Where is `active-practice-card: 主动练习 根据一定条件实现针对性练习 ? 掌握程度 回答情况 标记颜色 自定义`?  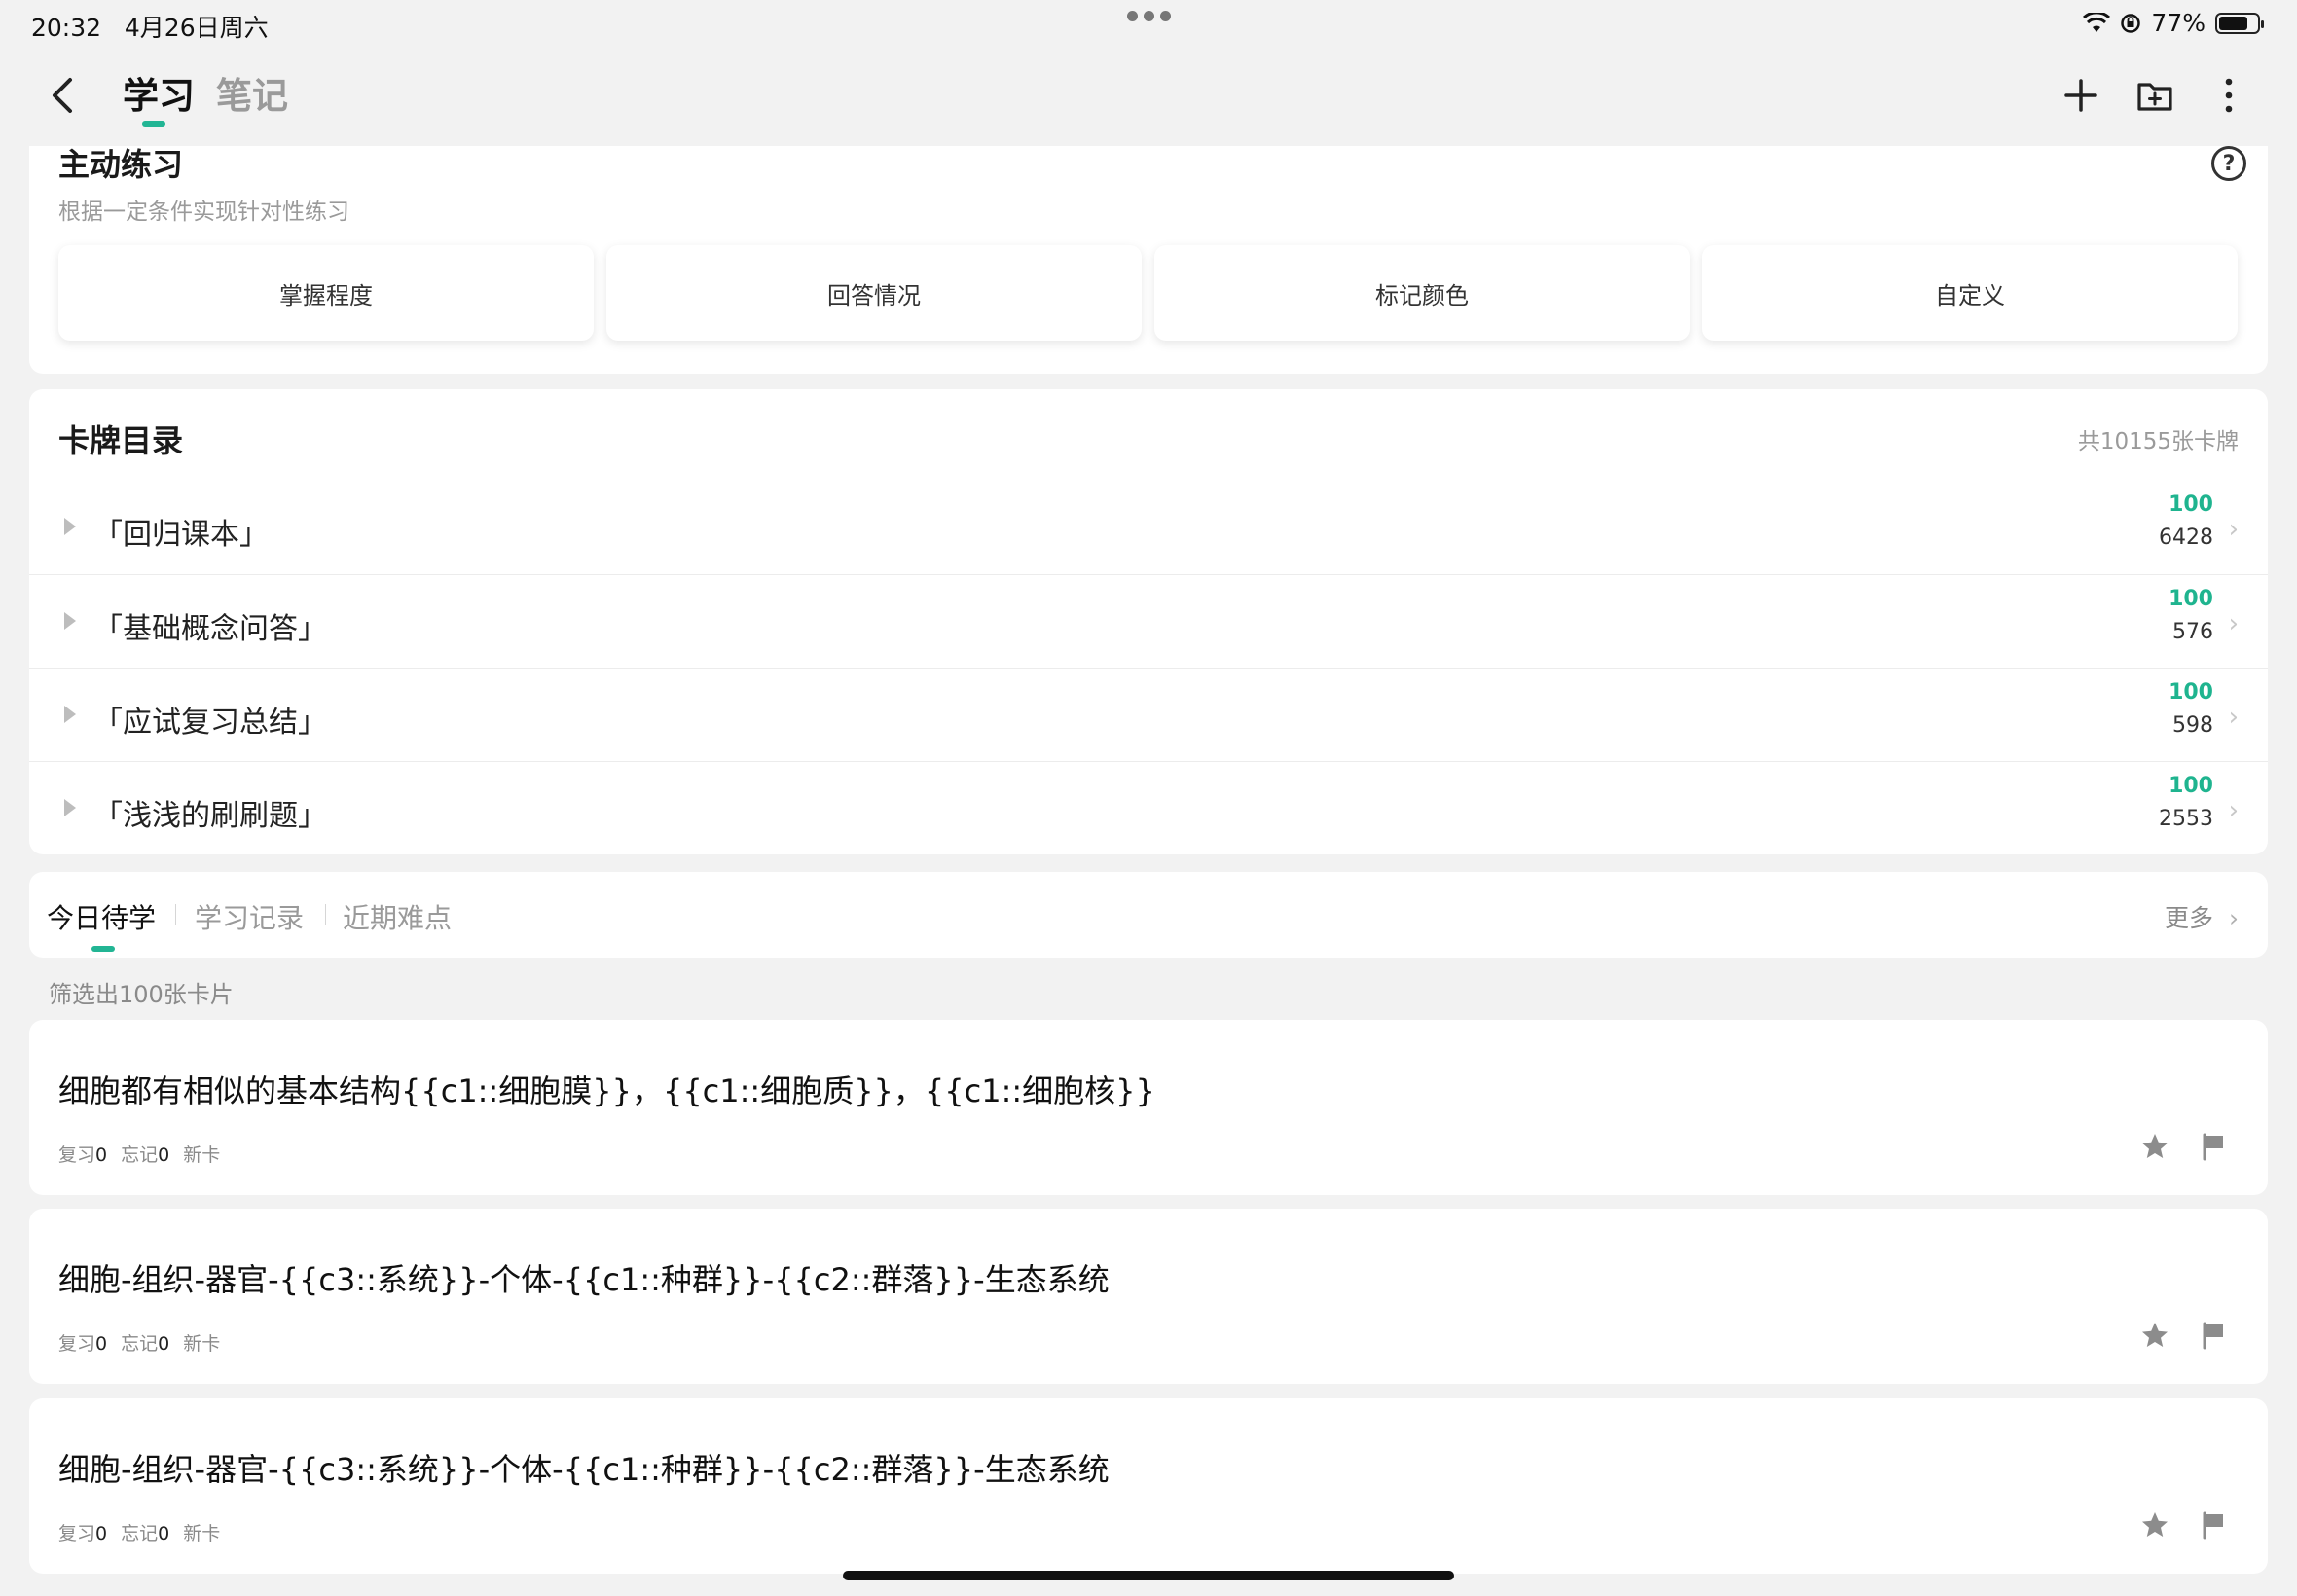 active-practice-card: 主动练习 根据一定条件实现针对性练习 ? 掌握程度 回答情况 标记颜色 自定义 is located at coordinates (1148, 260).